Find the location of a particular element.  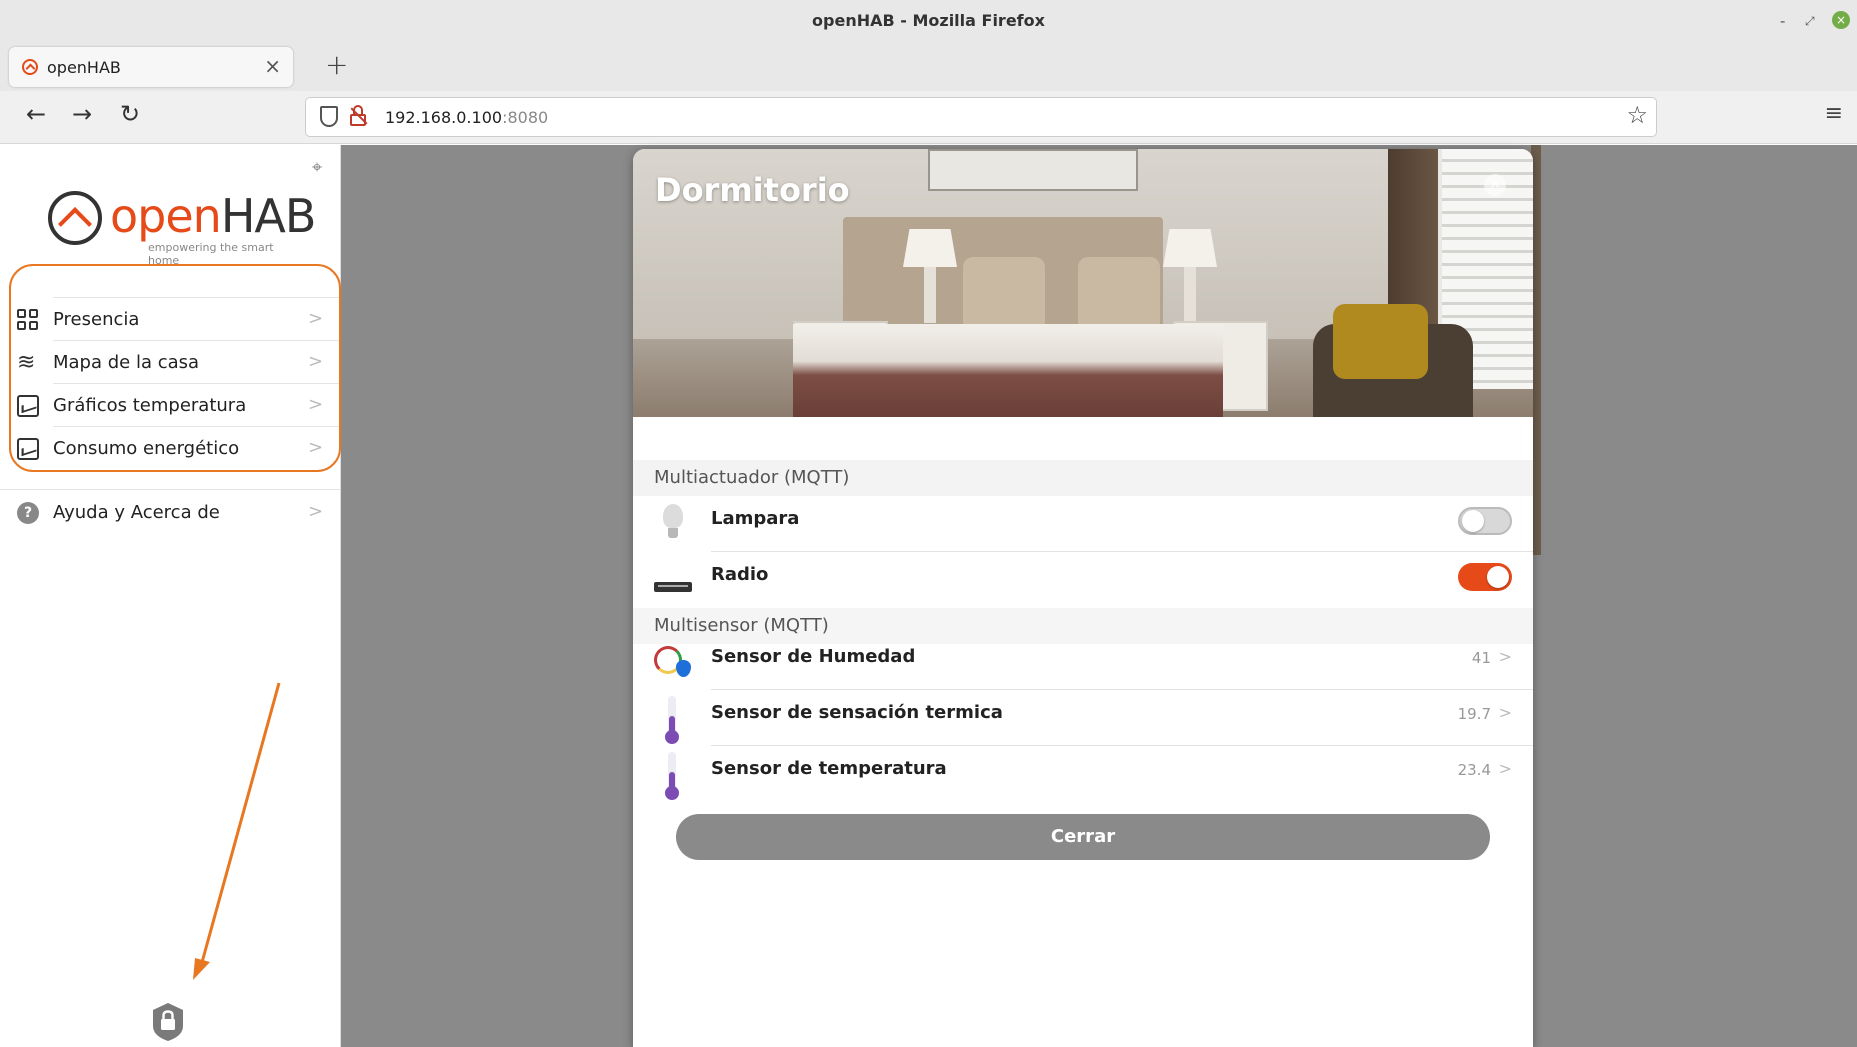

insecure-lock-icon is located at coordinates (359, 116).